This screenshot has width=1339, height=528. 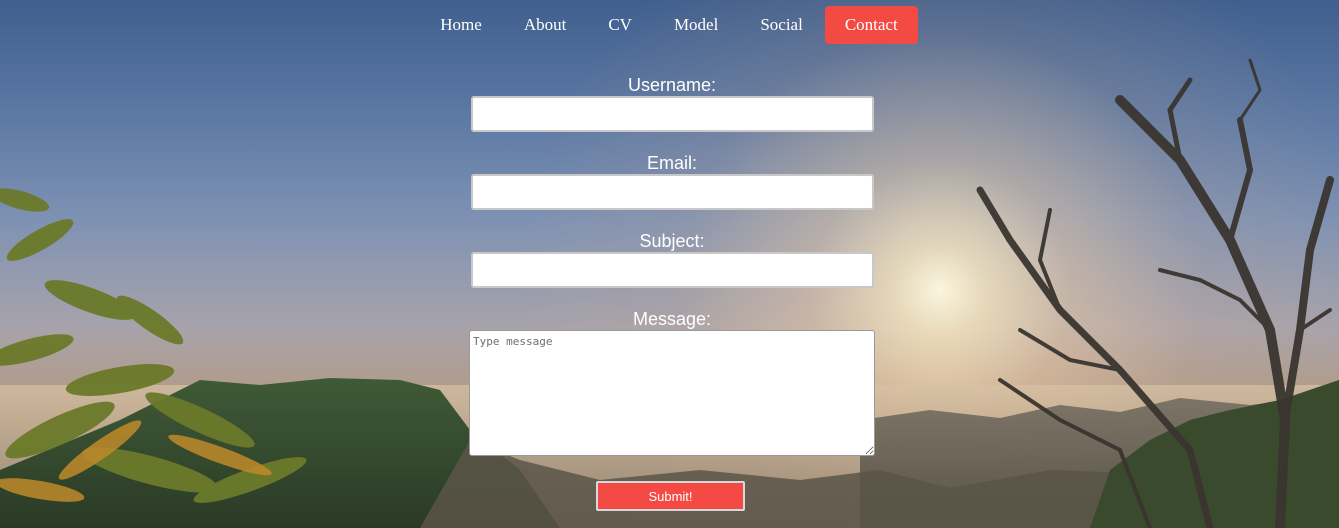 What do you see at coordinates (461, 25) in the screenshot?
I see `nav-link-home: Home` at bounding box center [461, 25].